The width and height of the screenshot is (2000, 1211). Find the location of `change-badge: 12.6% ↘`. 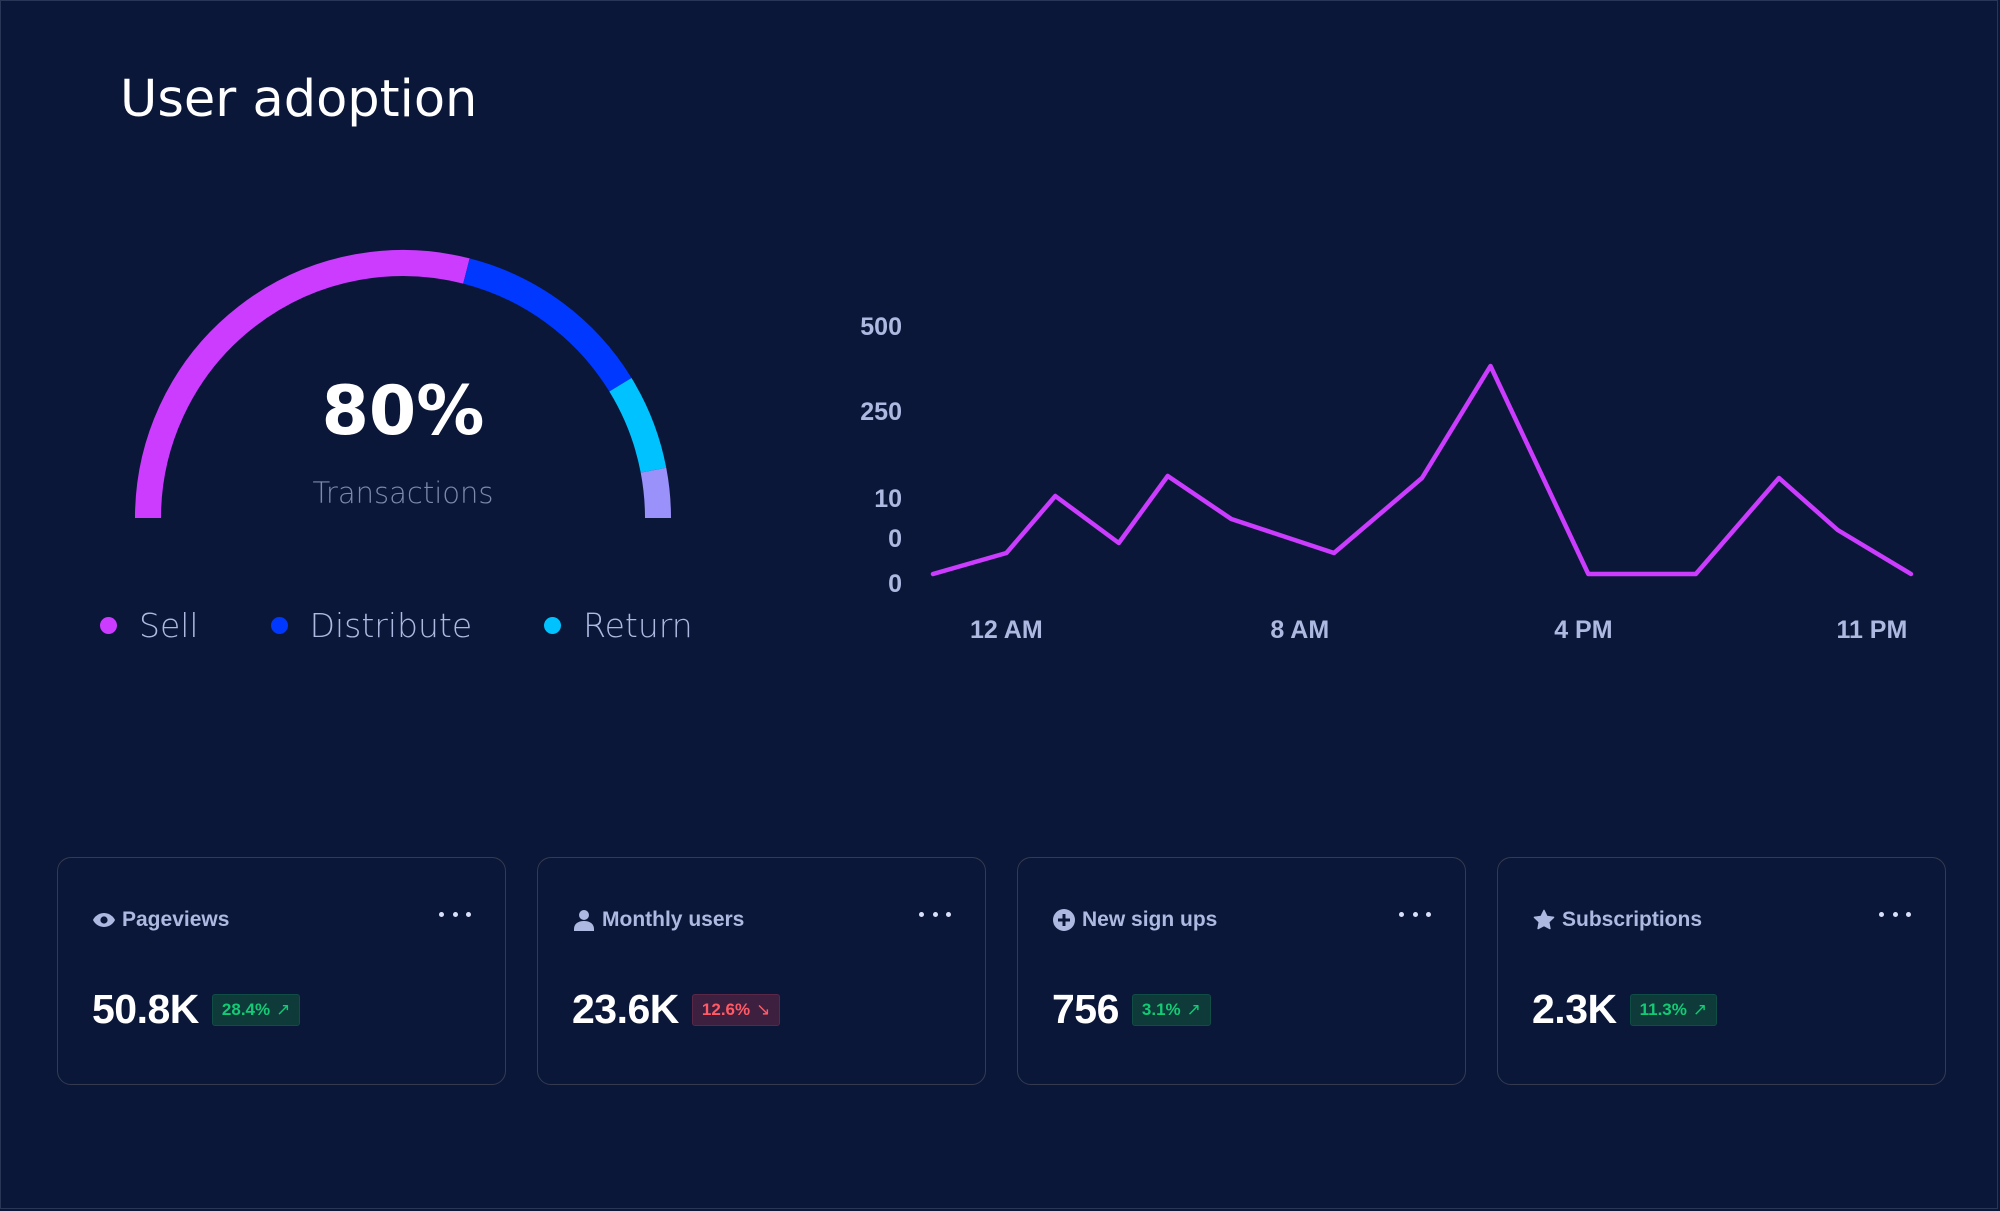

change-badge: 12.6% ↘ is located at coordinates (736, 1009).